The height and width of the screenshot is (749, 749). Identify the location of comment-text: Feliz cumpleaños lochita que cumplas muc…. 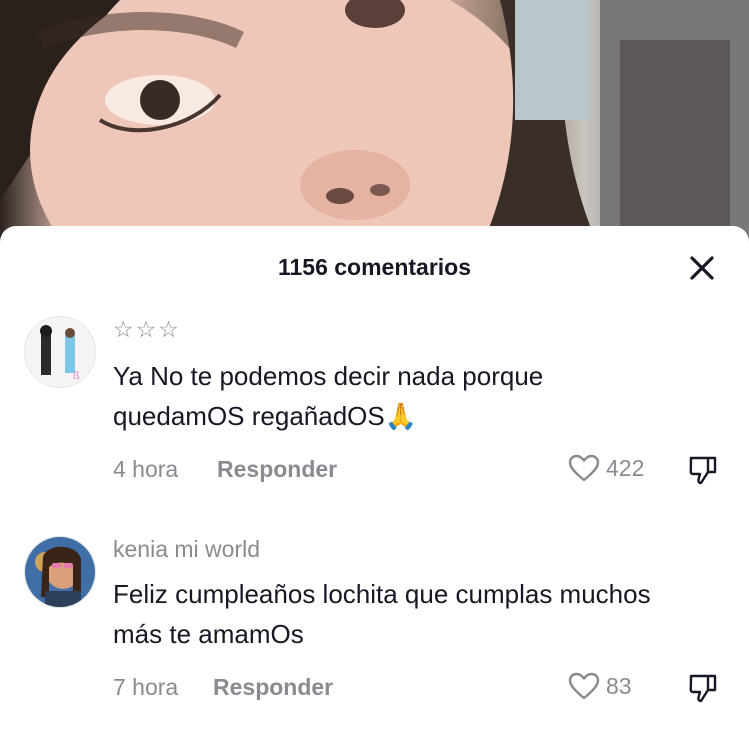
(382, 614).